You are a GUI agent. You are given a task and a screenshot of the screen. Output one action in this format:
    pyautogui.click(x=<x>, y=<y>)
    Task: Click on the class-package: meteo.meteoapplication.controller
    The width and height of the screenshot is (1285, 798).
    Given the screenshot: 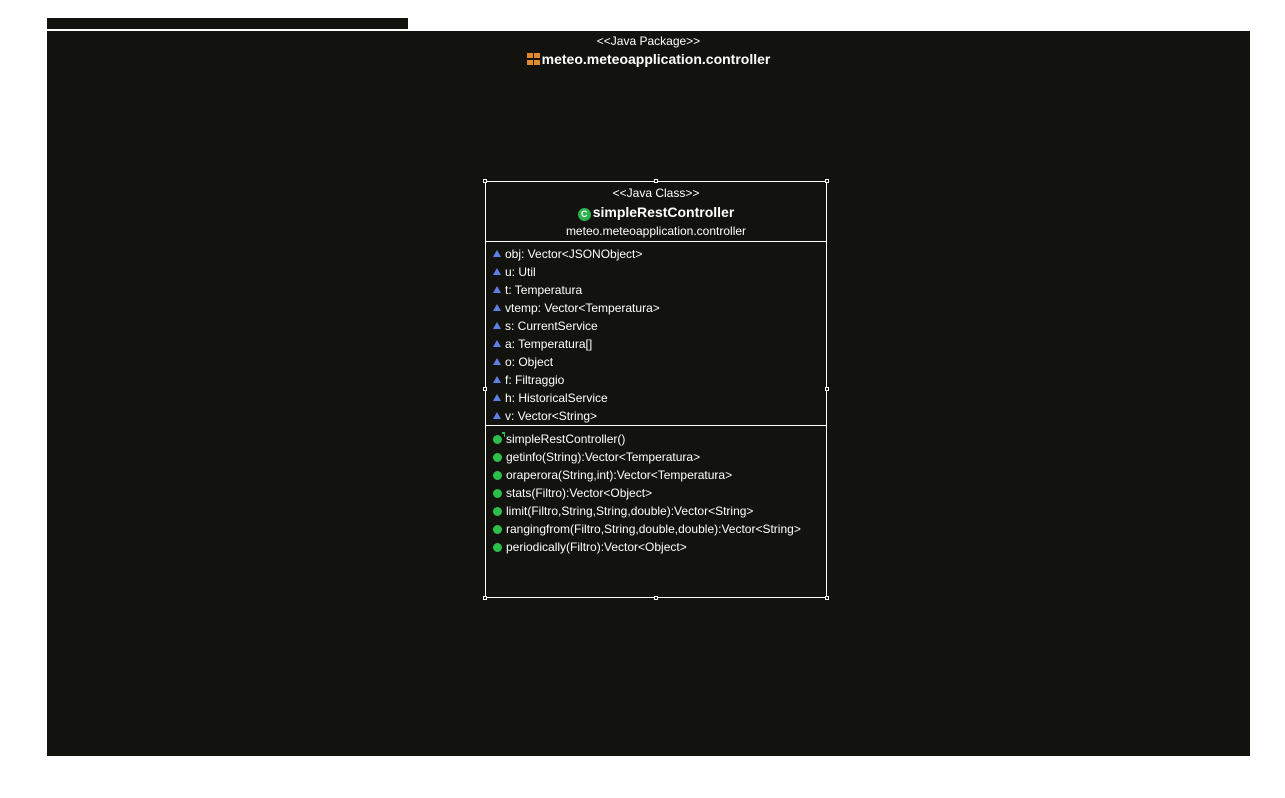 What is the action you would take?
    pyautogui.click(x=656, y=231)
    